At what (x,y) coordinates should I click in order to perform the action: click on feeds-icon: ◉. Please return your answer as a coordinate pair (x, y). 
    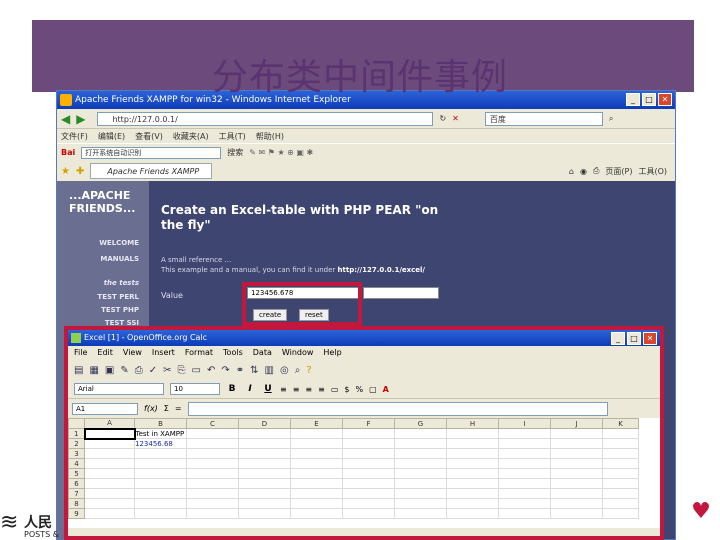
    Looking at the image, I should click on (583, 171).